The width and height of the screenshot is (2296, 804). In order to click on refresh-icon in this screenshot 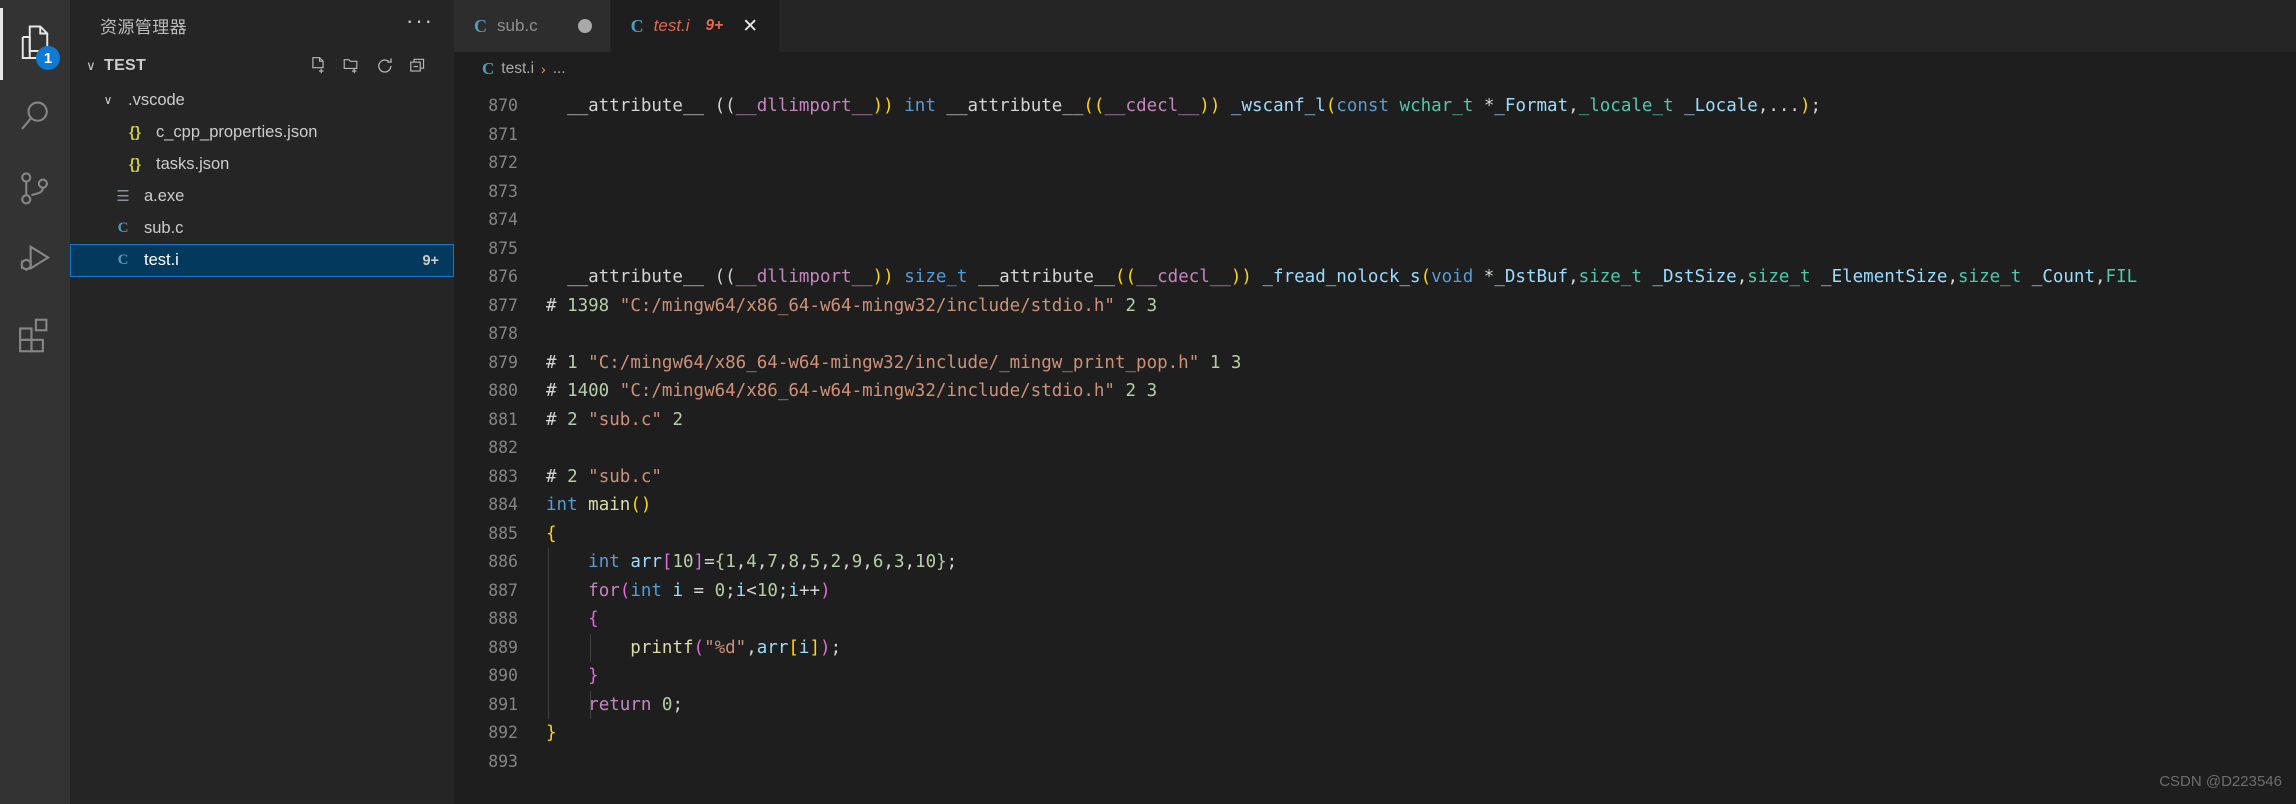, I will do `click(385, 66)`.